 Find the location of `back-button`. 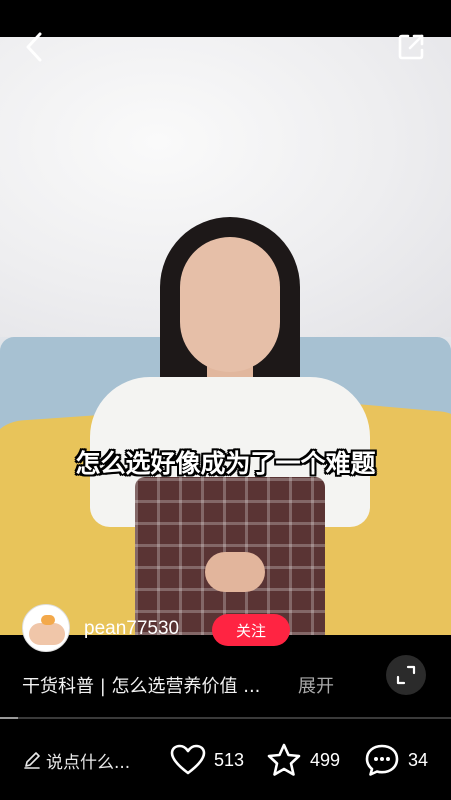

back-button is located at coordinates (35, 47).